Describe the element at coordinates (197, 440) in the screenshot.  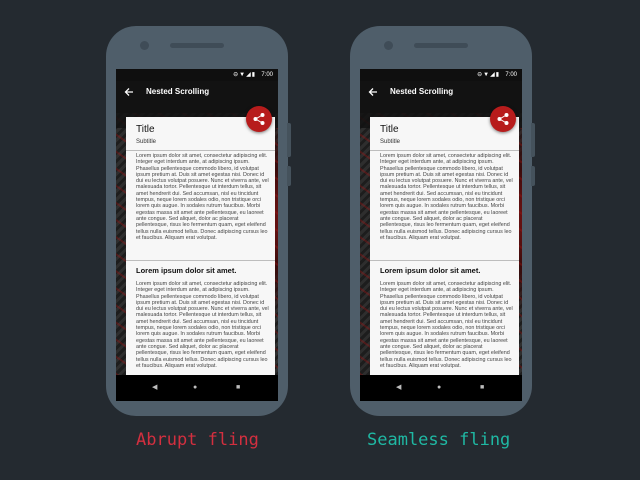
I see `caption-abrupt: Abrupt fling` at that location.